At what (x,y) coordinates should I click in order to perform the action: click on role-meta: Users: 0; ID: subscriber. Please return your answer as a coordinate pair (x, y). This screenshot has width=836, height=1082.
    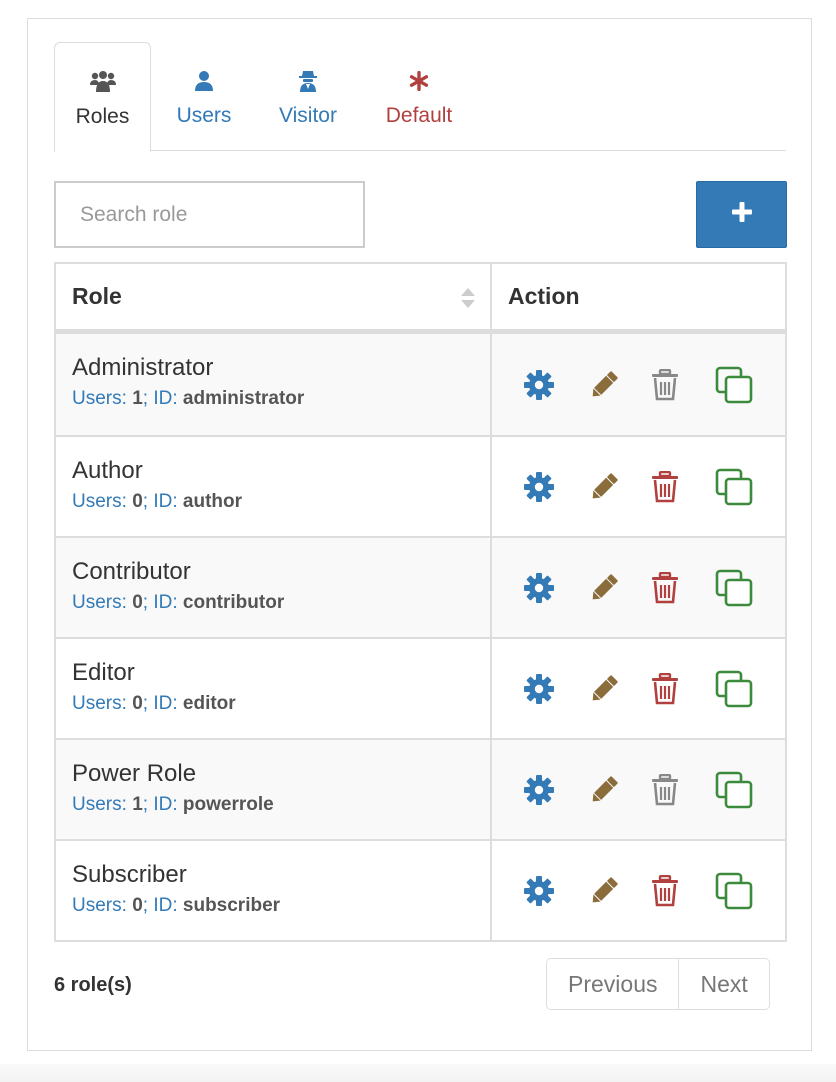
    Looking at the image, I should click on (281, 906).